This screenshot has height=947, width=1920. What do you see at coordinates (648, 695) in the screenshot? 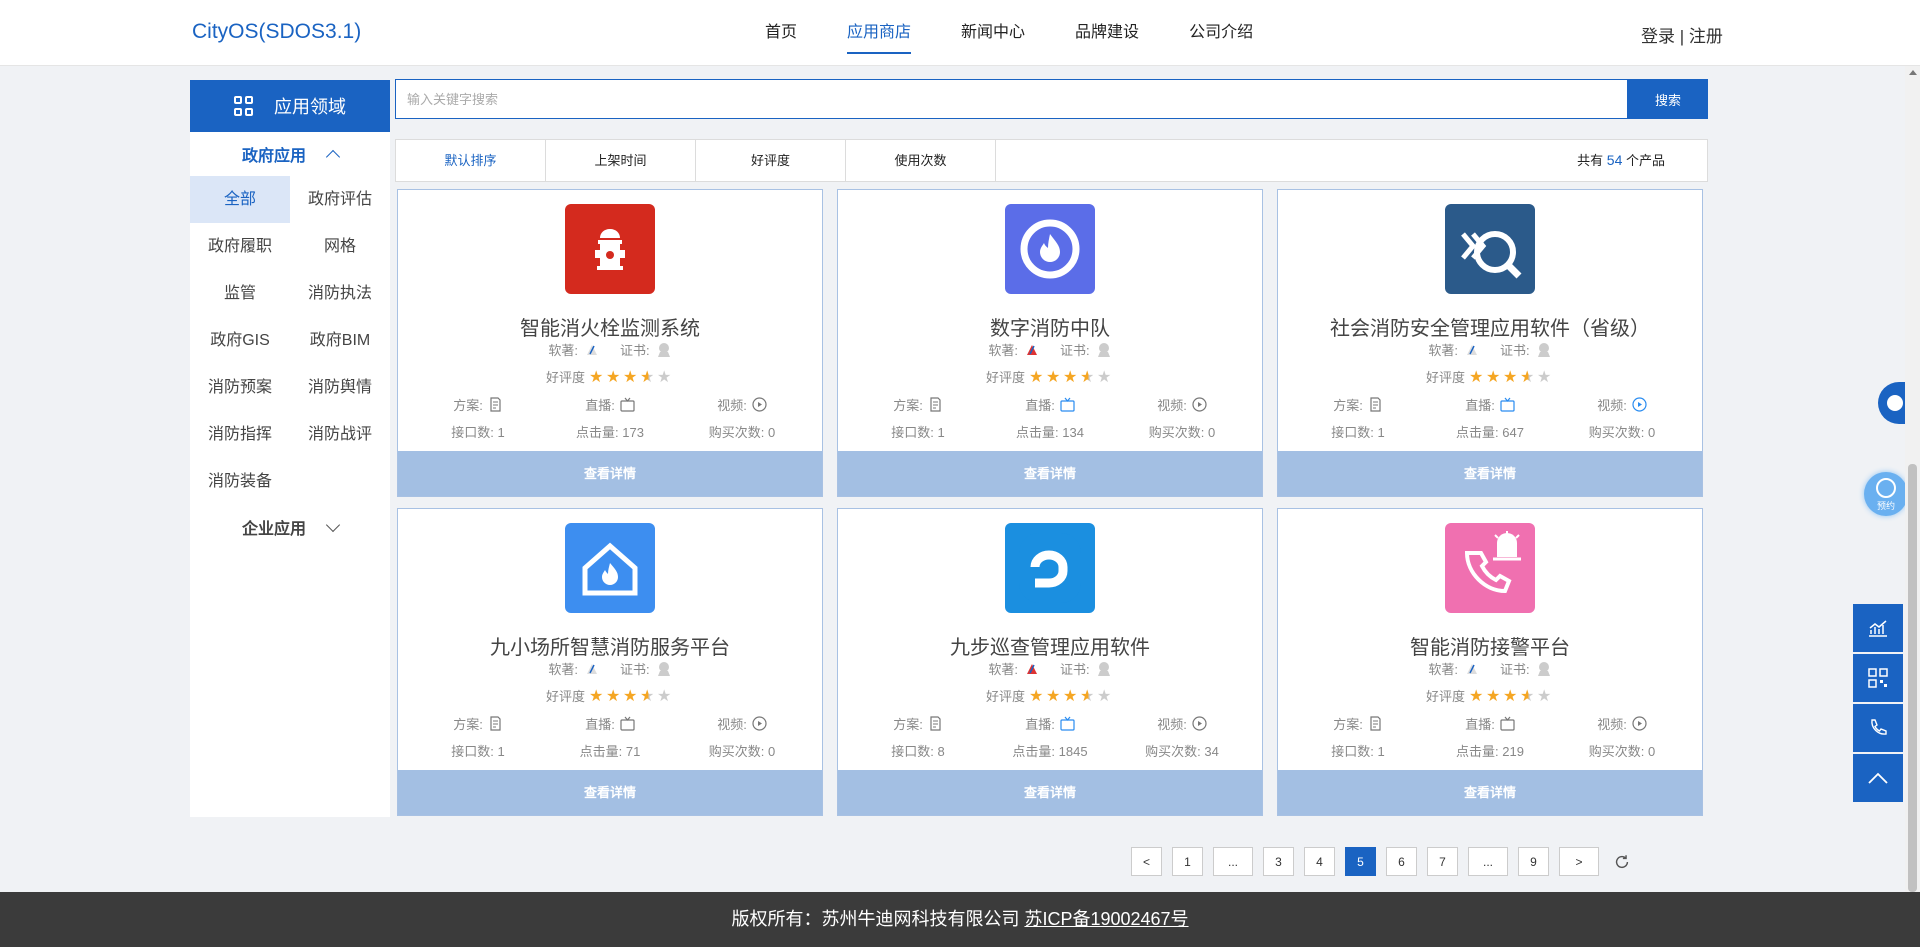
I see `rating-star: ★` at bounding box center [648, 695].